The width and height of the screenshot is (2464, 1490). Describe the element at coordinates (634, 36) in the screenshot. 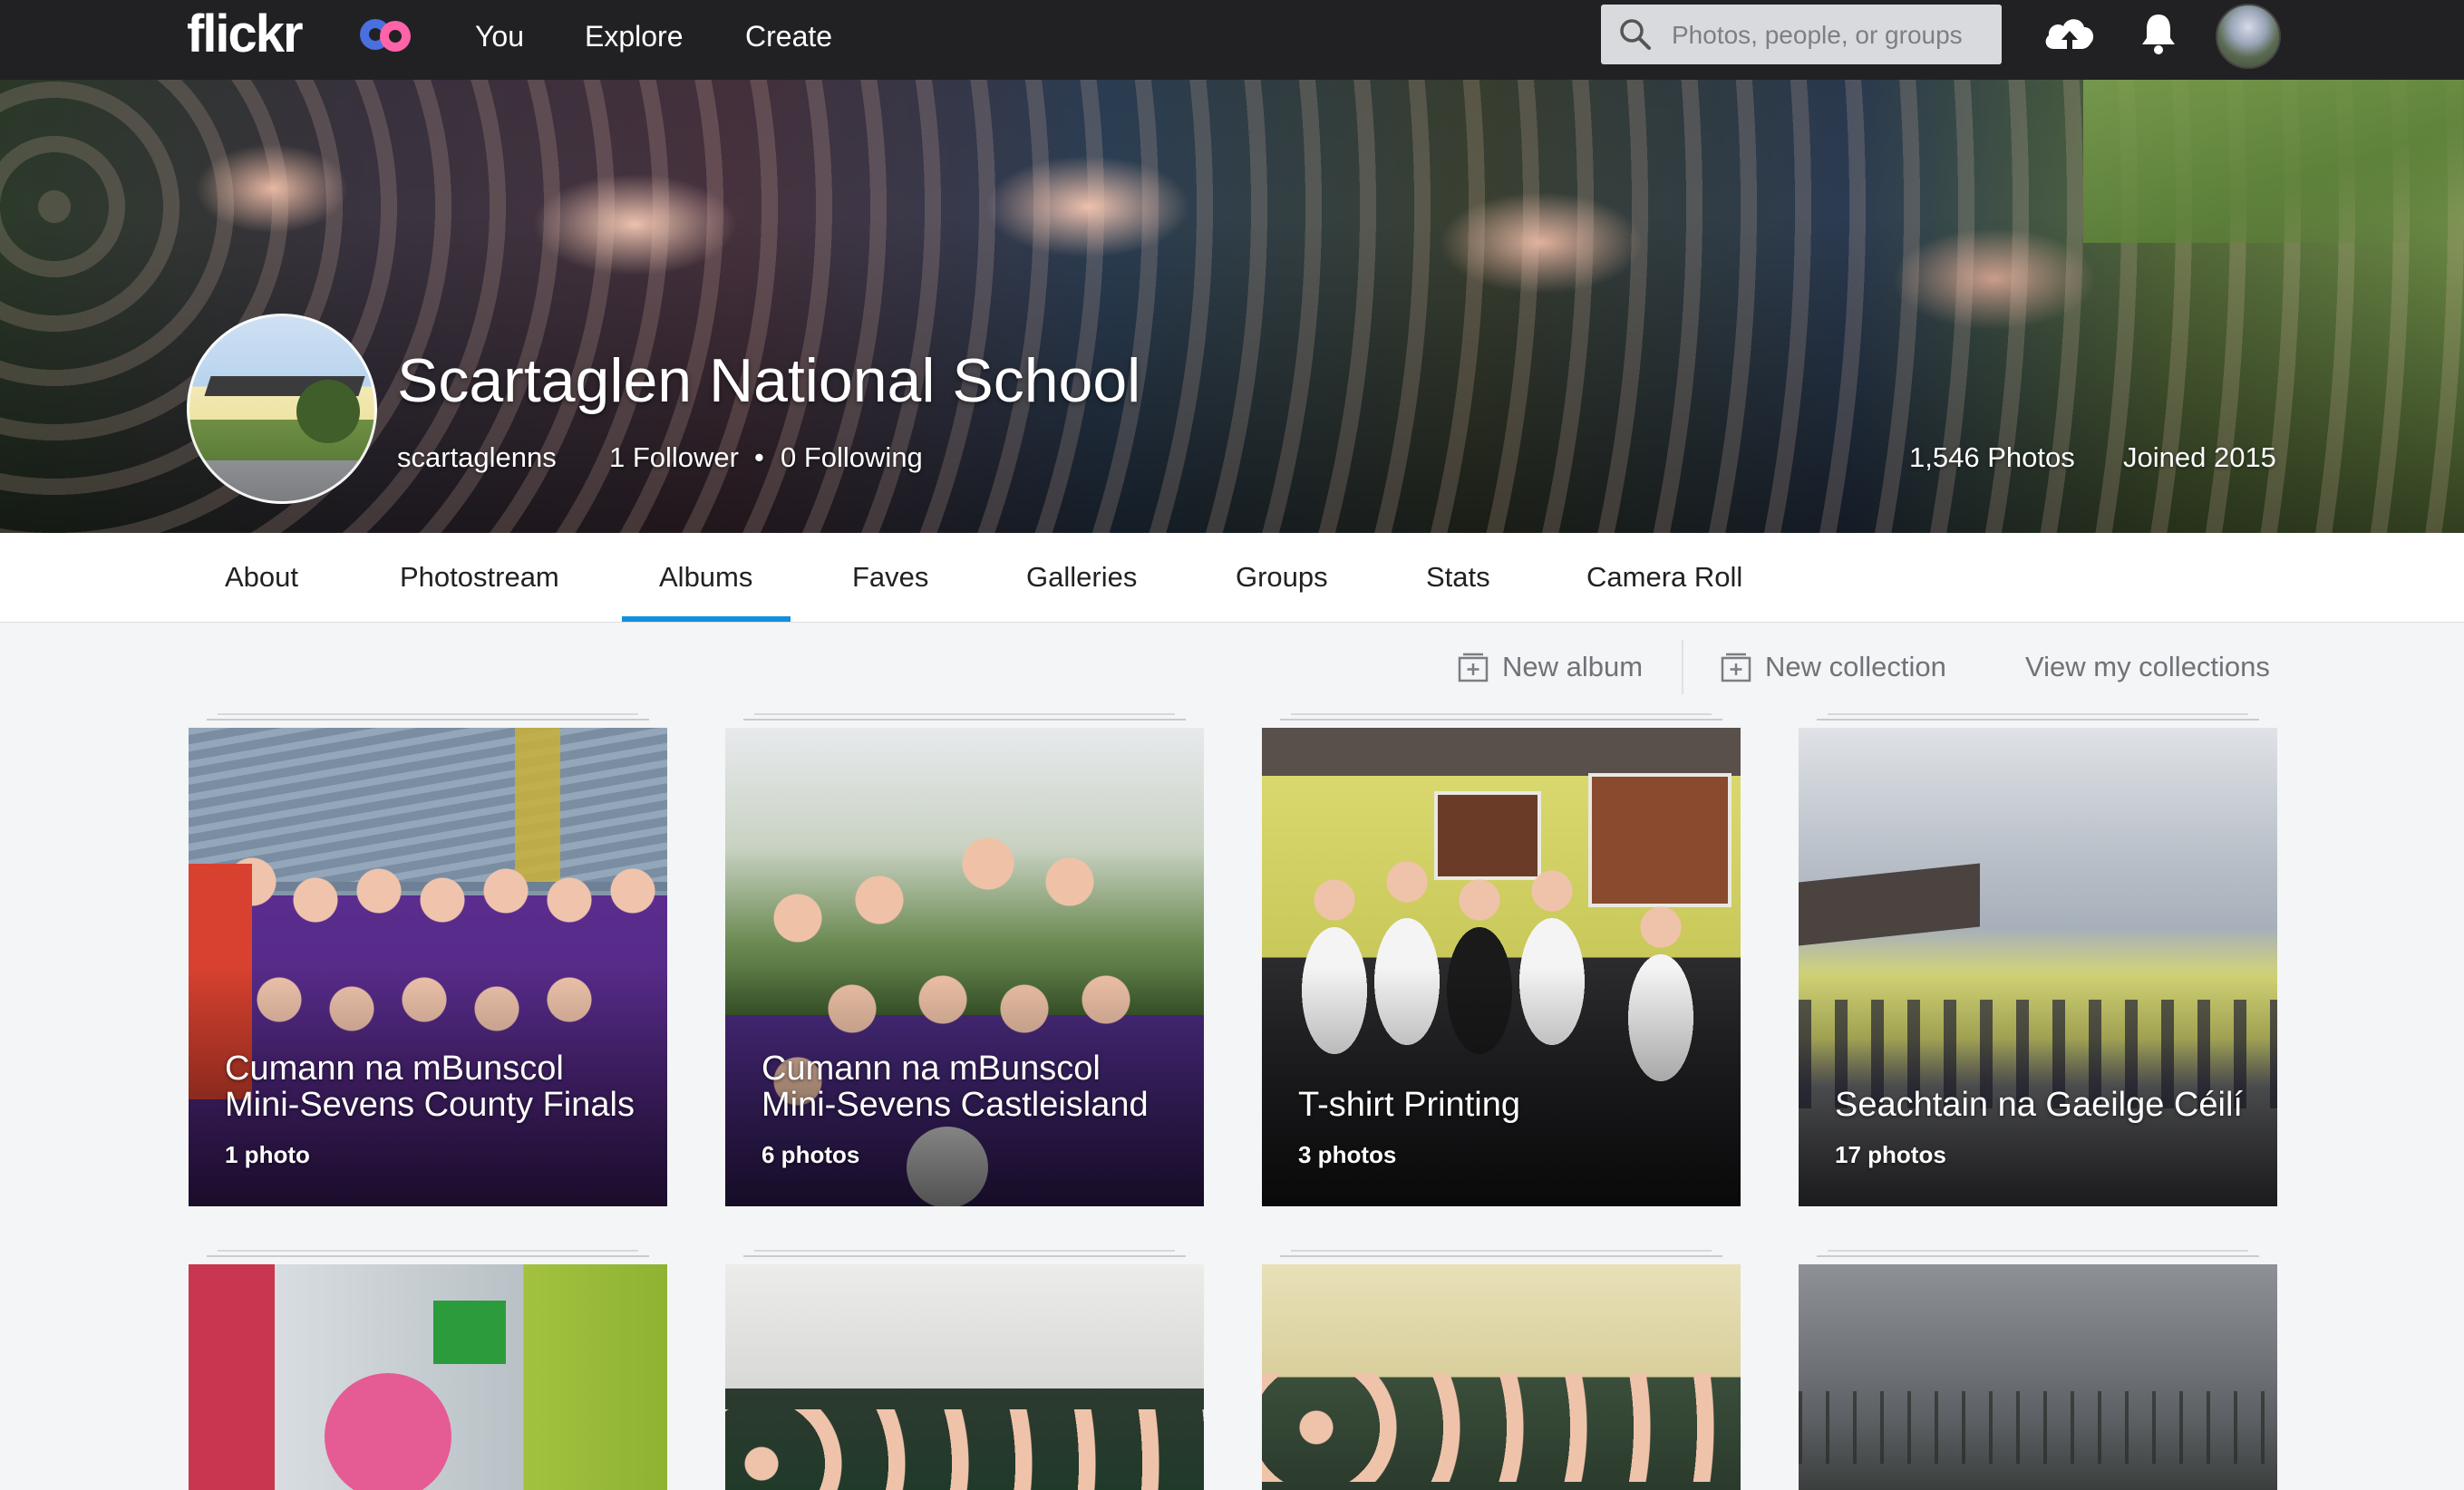

I see `nav-explore: Explore` at that location.